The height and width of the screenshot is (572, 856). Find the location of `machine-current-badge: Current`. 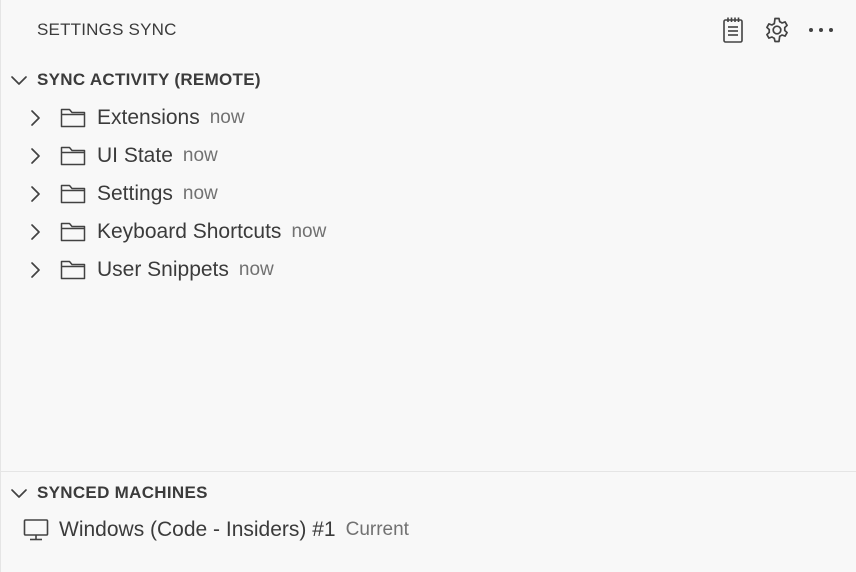

machine-current-badge: Current is located at coordinates (377, 529).